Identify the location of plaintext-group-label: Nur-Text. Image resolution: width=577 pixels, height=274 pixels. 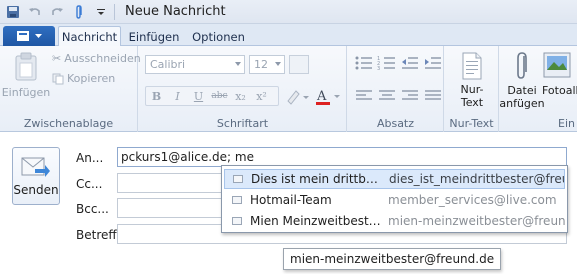
(471, 123).